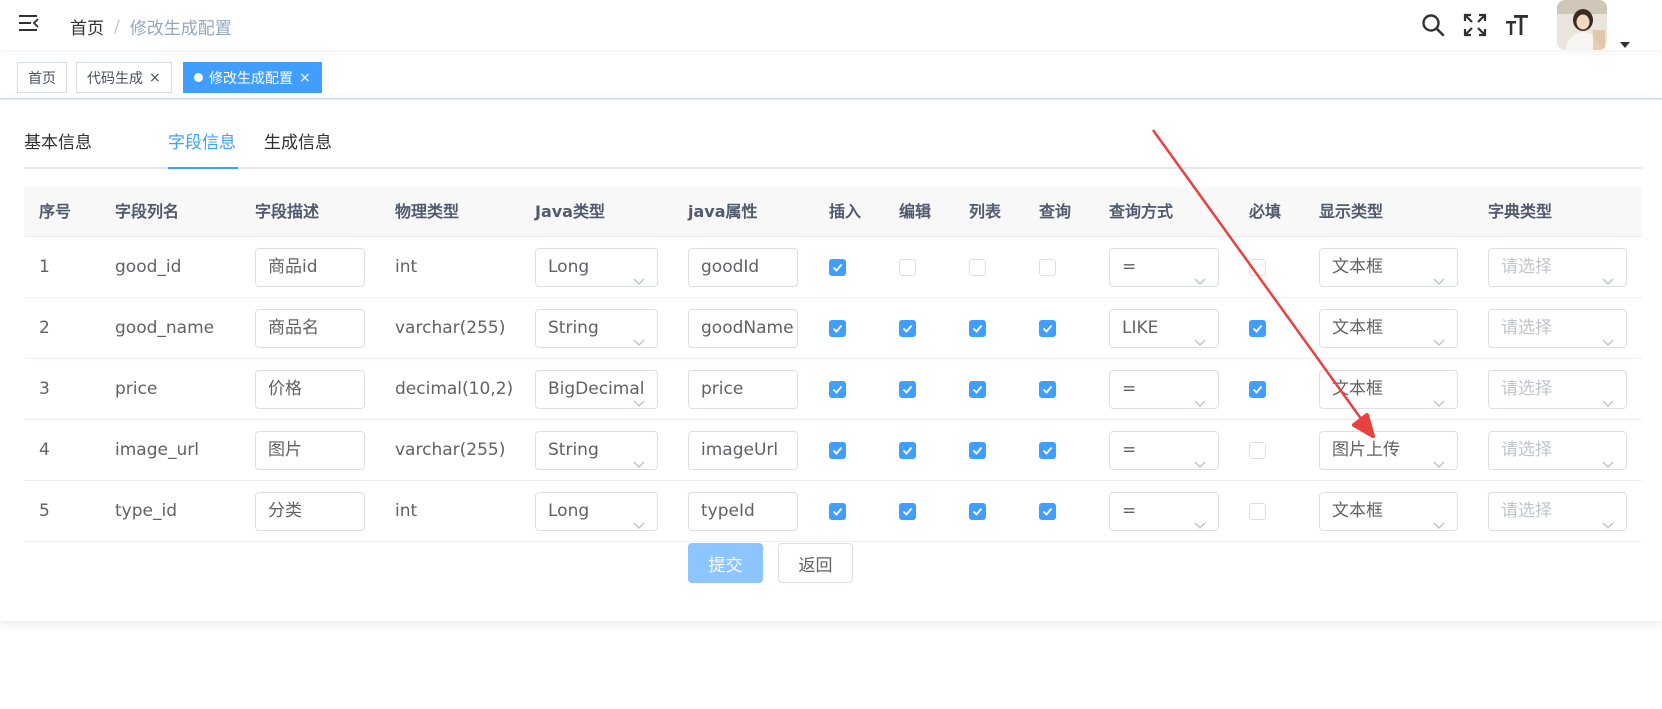 This screenshot has height=709, width=1662. Describe the element at coordinates (1582, 25) in the screenshot. I see `avatar` at that location.